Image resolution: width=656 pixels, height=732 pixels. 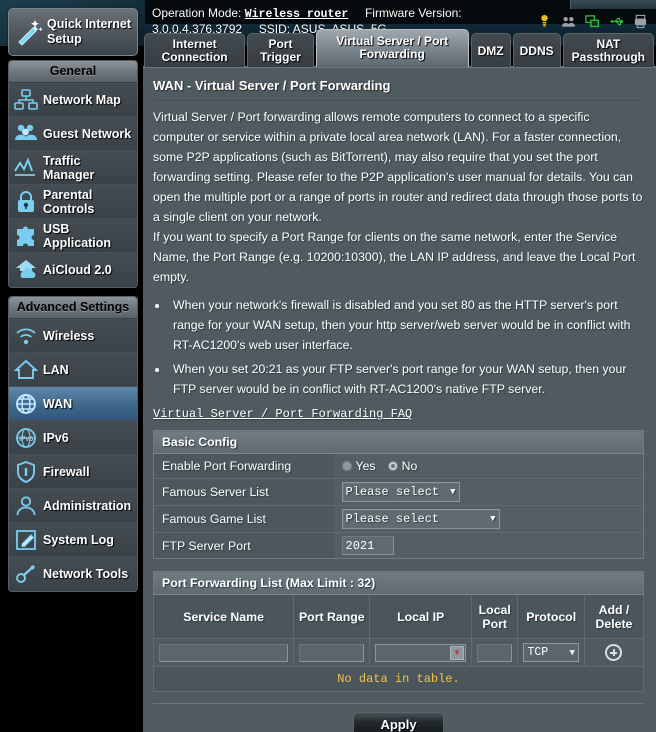 I want to click on famous-game-list-value: Please select ▼, so click(x=488, y=519).